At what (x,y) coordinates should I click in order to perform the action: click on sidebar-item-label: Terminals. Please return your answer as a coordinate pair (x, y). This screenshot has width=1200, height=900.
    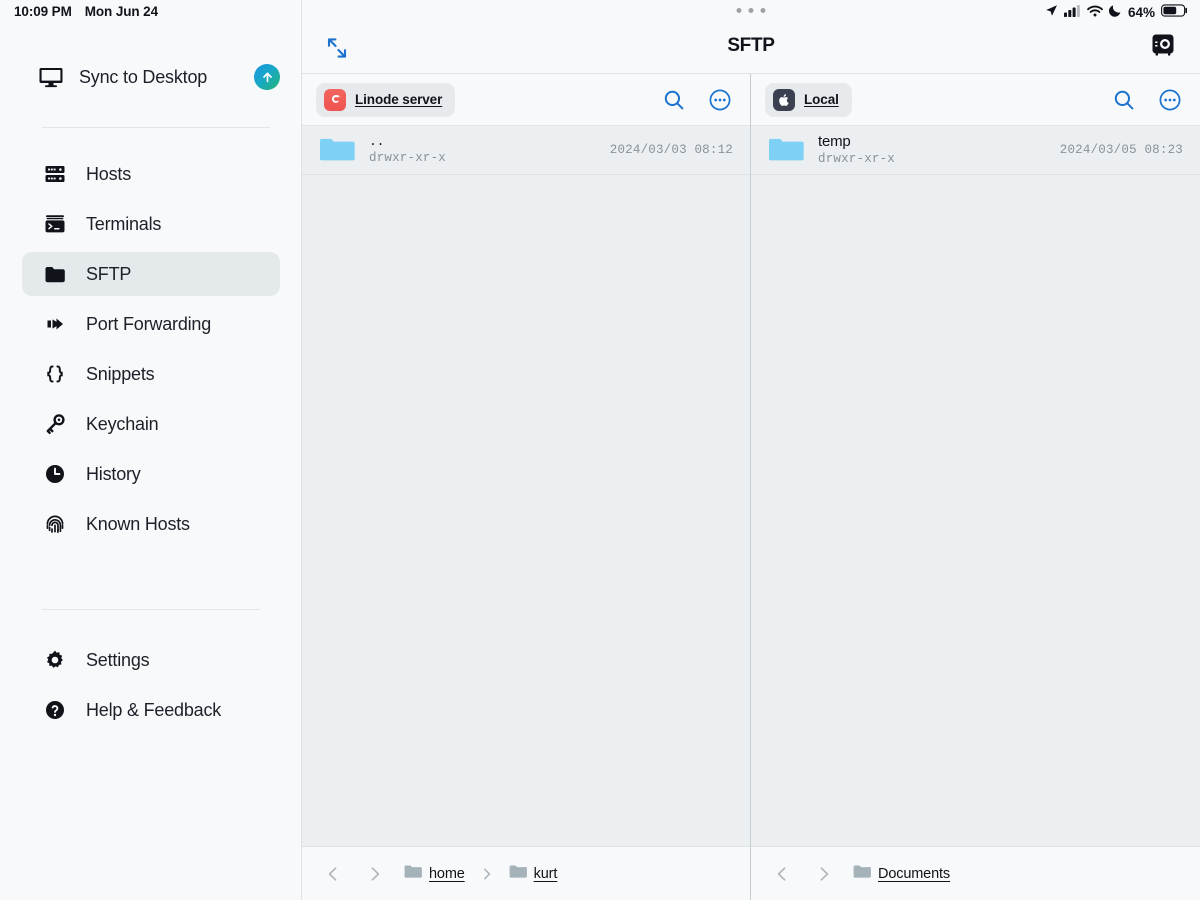
    Looking at the image, I should click on (124, 223).